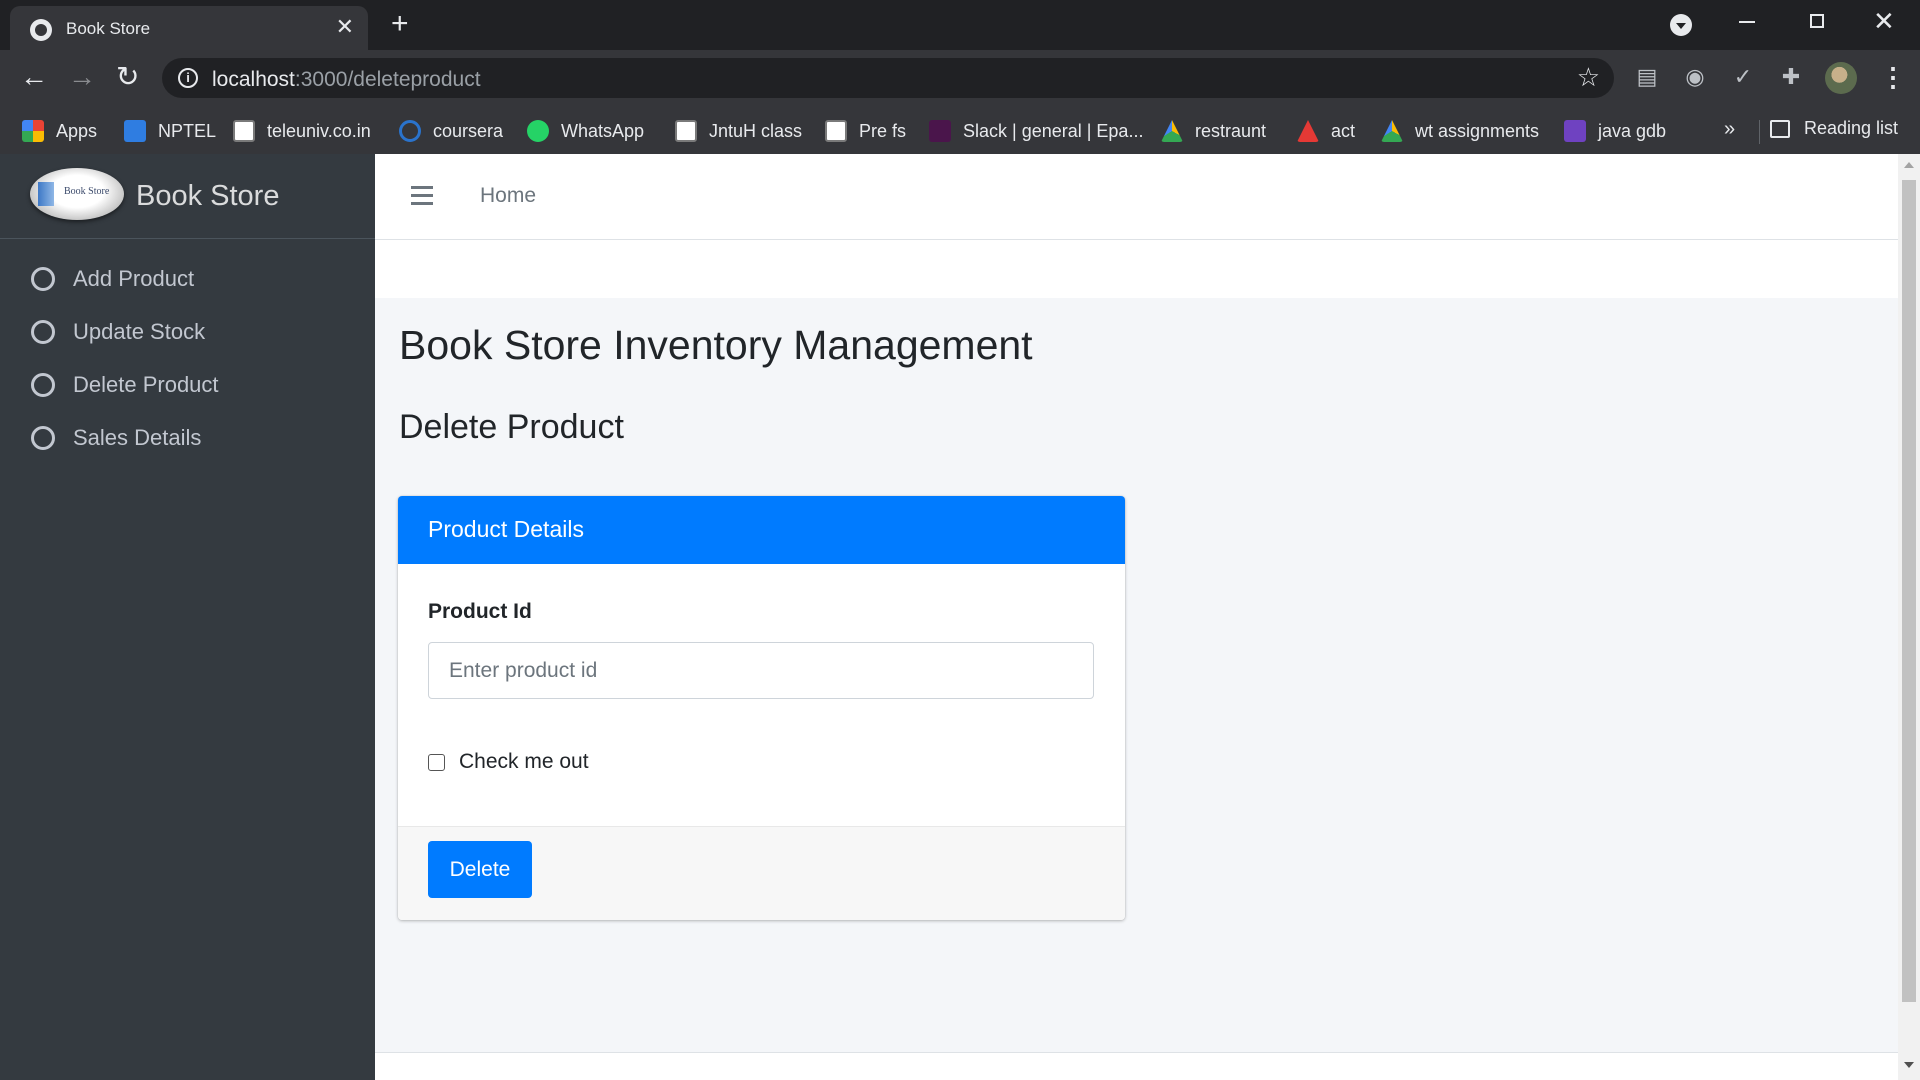  What do you see at coordinates (761, 873) in the screenshot?
I see `card-footer: Delete` at bounding box center [761, 873].